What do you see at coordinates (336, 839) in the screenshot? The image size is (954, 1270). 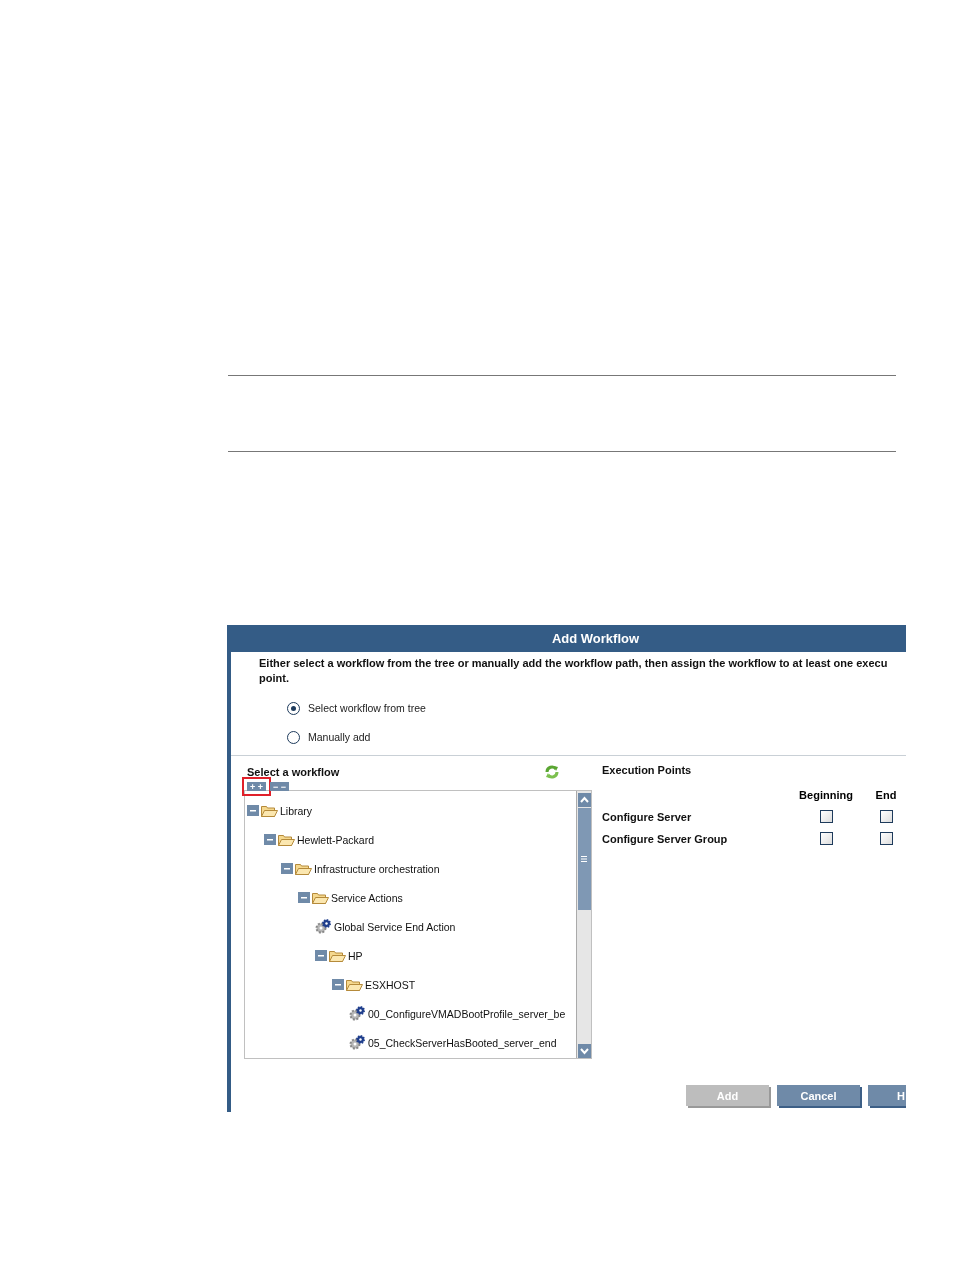 I see `tree-item: Hewlett-Packard` at bounding box center [336, 839].